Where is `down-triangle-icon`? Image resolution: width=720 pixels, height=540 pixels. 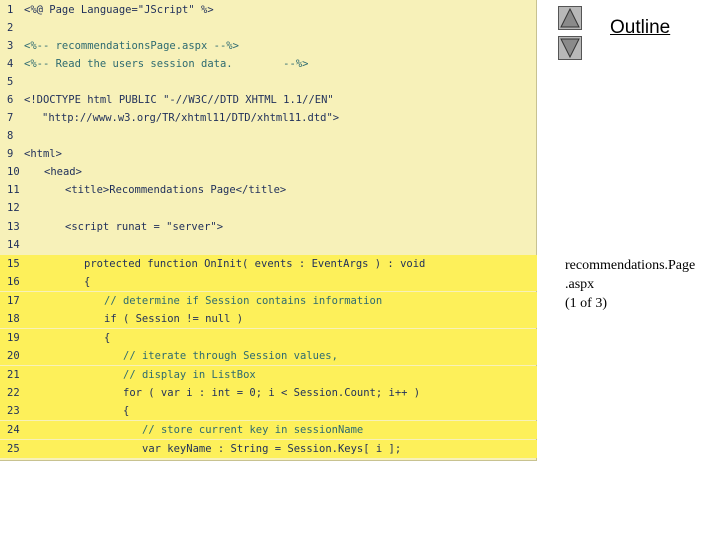
down-triangle-icon is located at coordinates (570, 48).